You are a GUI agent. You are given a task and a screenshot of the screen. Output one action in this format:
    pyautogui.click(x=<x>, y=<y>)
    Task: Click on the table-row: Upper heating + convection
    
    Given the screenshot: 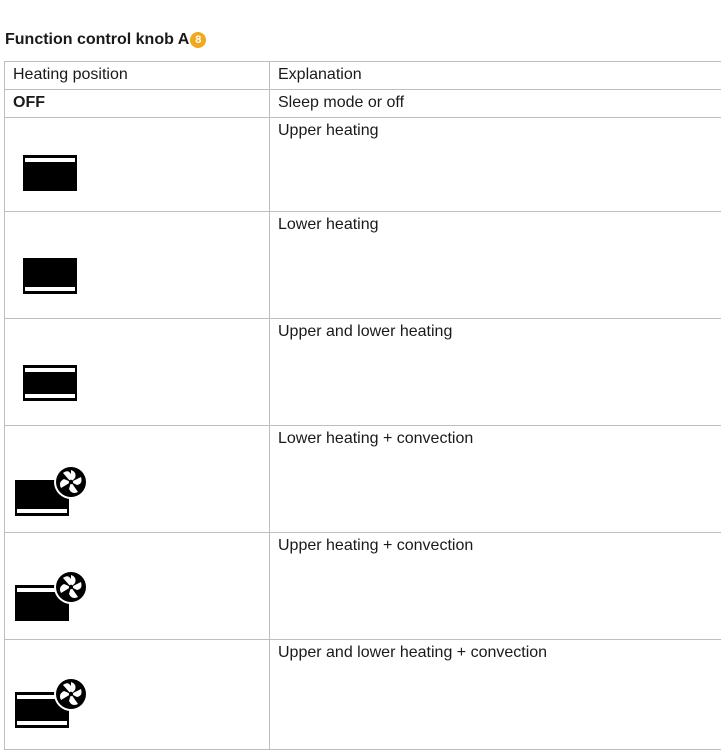 What is the action you would take?
    pyautogui.click(x=363, y=586)
    